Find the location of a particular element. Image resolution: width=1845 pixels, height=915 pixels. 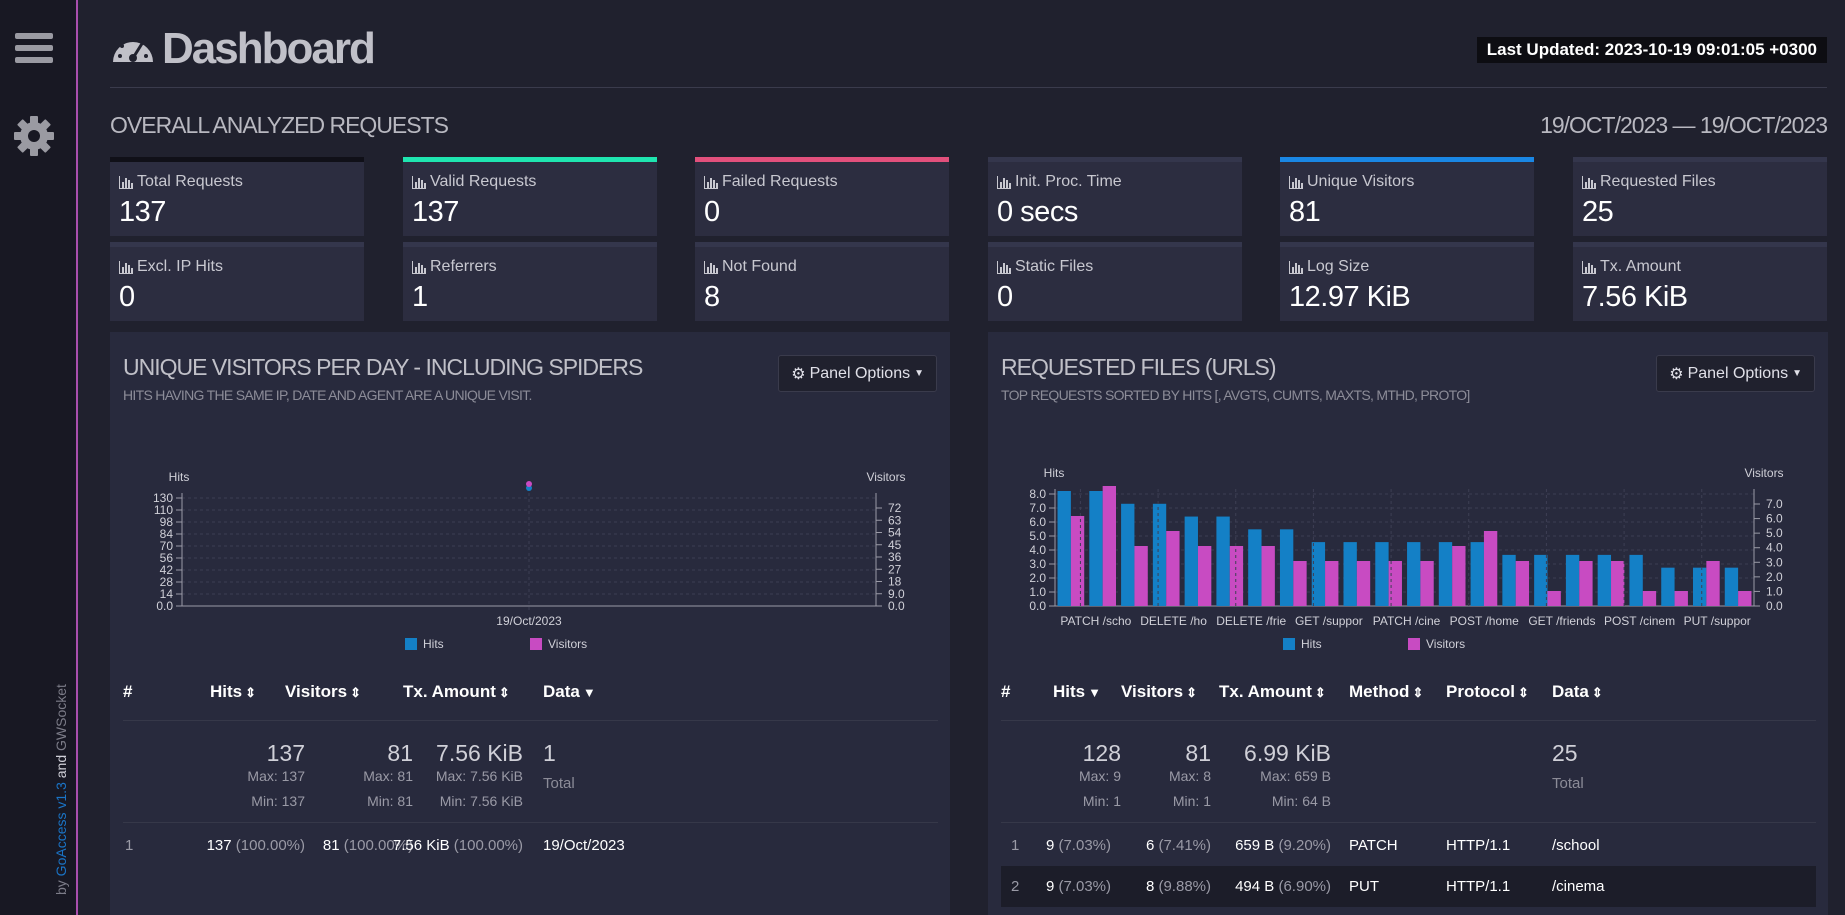

date-range: 19/OCT/2023 — 19/OCT/2023 is located at coordinates (1684, 125).